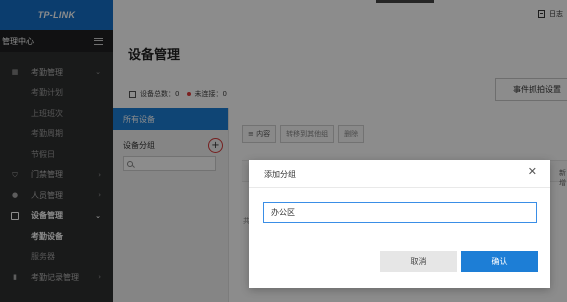 The height and width of the screenshot is (302, 567). I want to click on dialog-title: 添加分组, so click(280, 174).